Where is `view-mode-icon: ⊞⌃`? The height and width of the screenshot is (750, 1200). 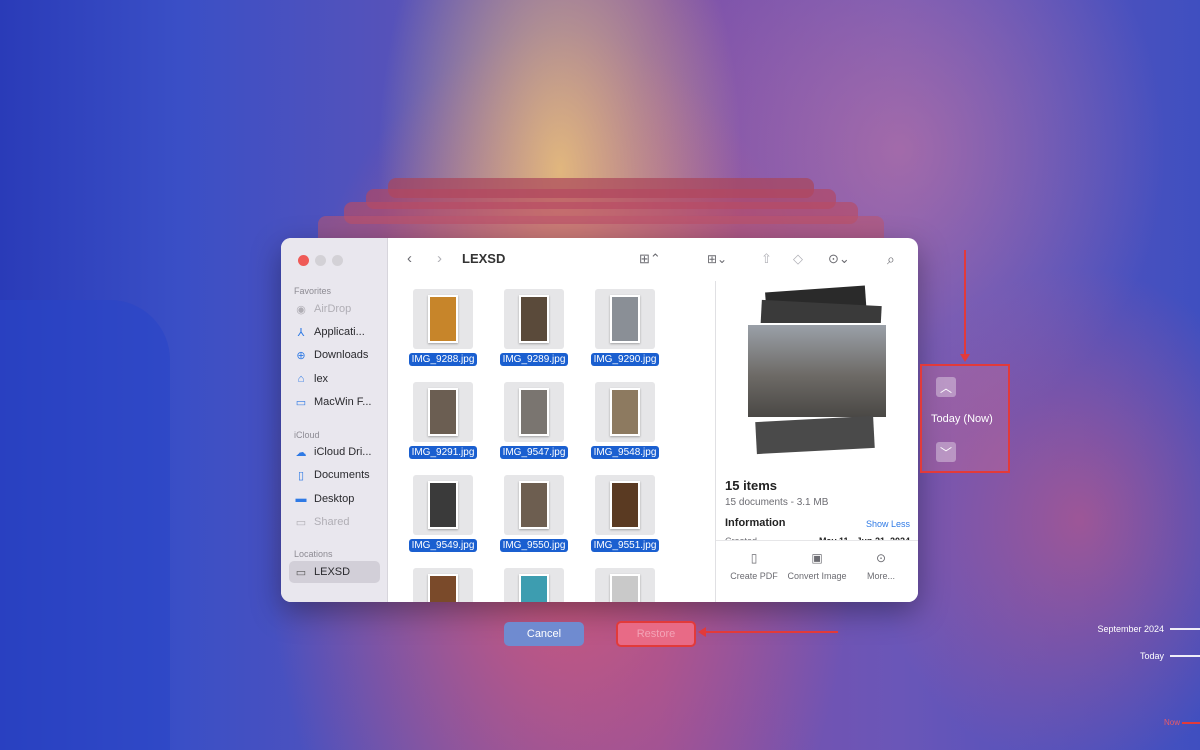 view-mode-icon: ⊞⌃ is located at coordinates (650, 259).